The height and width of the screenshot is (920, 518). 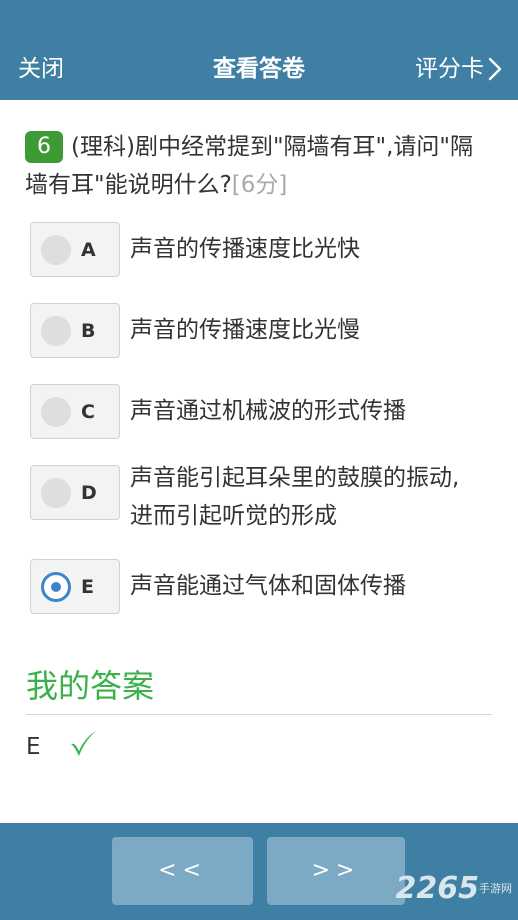 I want to click on option-e: E 声音能通过气体和固体传播, so click(x=265, y=587).